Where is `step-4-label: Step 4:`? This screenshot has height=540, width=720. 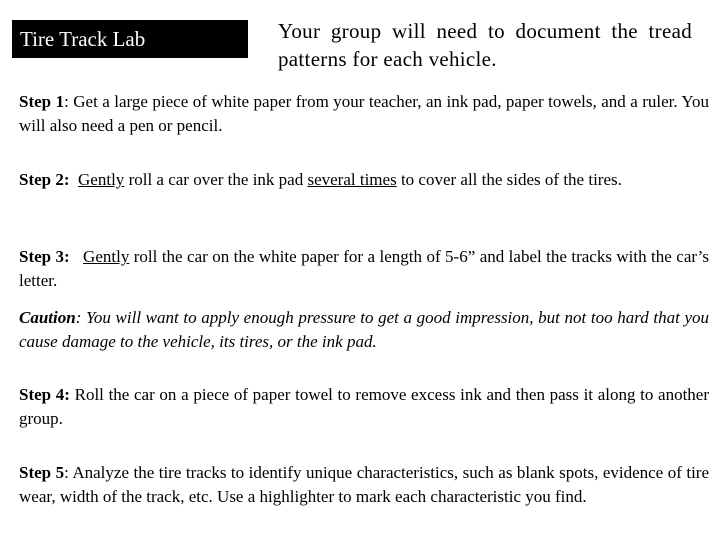
step-4-label: Step 4: is located at coordinates (44, 394).